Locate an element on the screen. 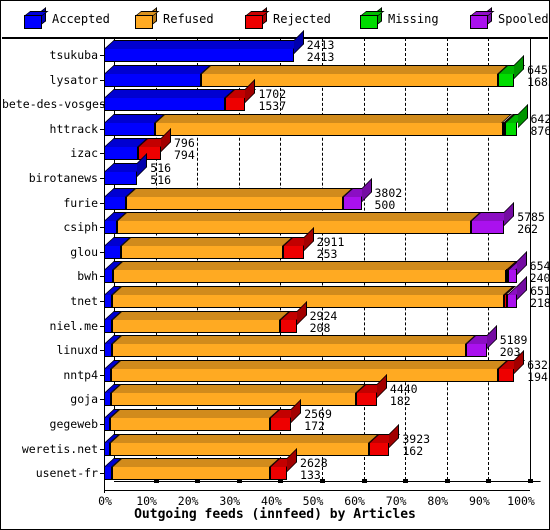  bar-row-tnet is located at coordinates (275, 292).